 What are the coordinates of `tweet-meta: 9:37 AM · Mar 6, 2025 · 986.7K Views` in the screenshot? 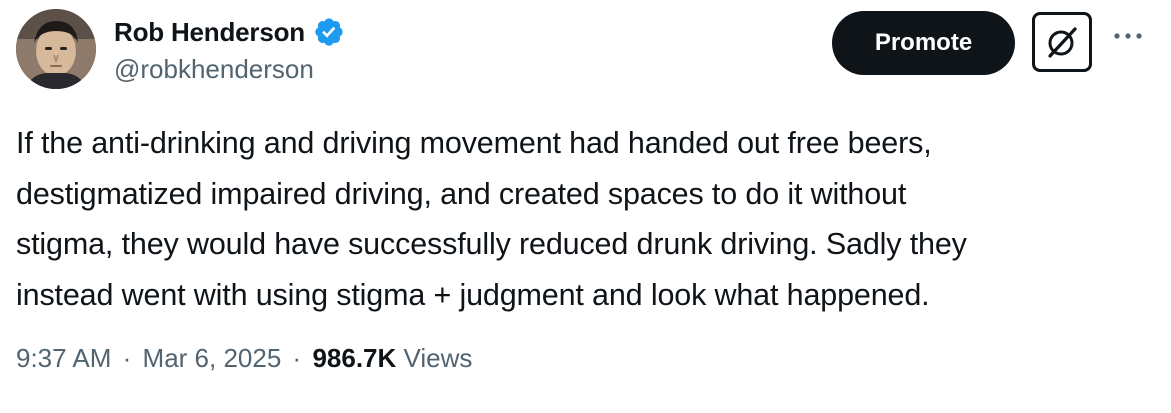 It's located at (244, 358).